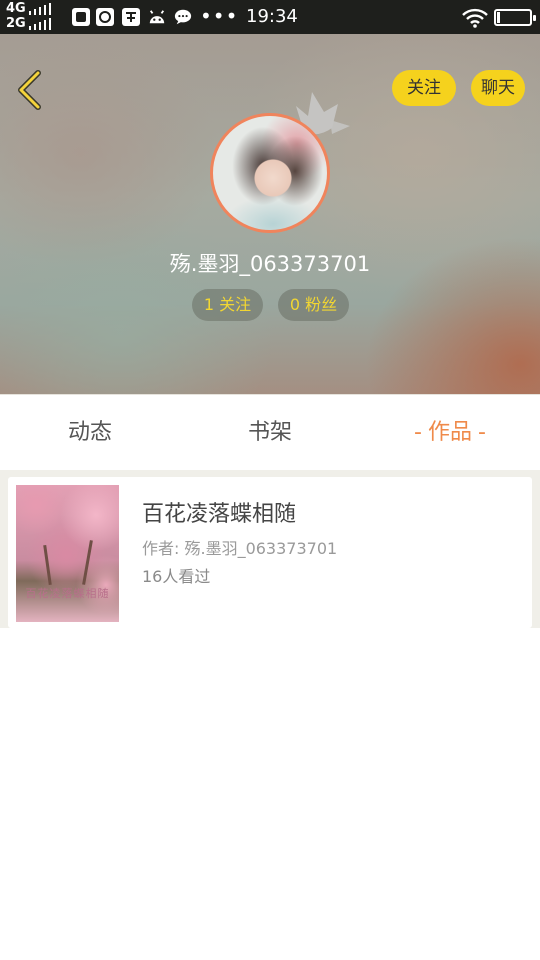  I want to click on book-title: 百花凌落蝶相随, so click(219, 514).